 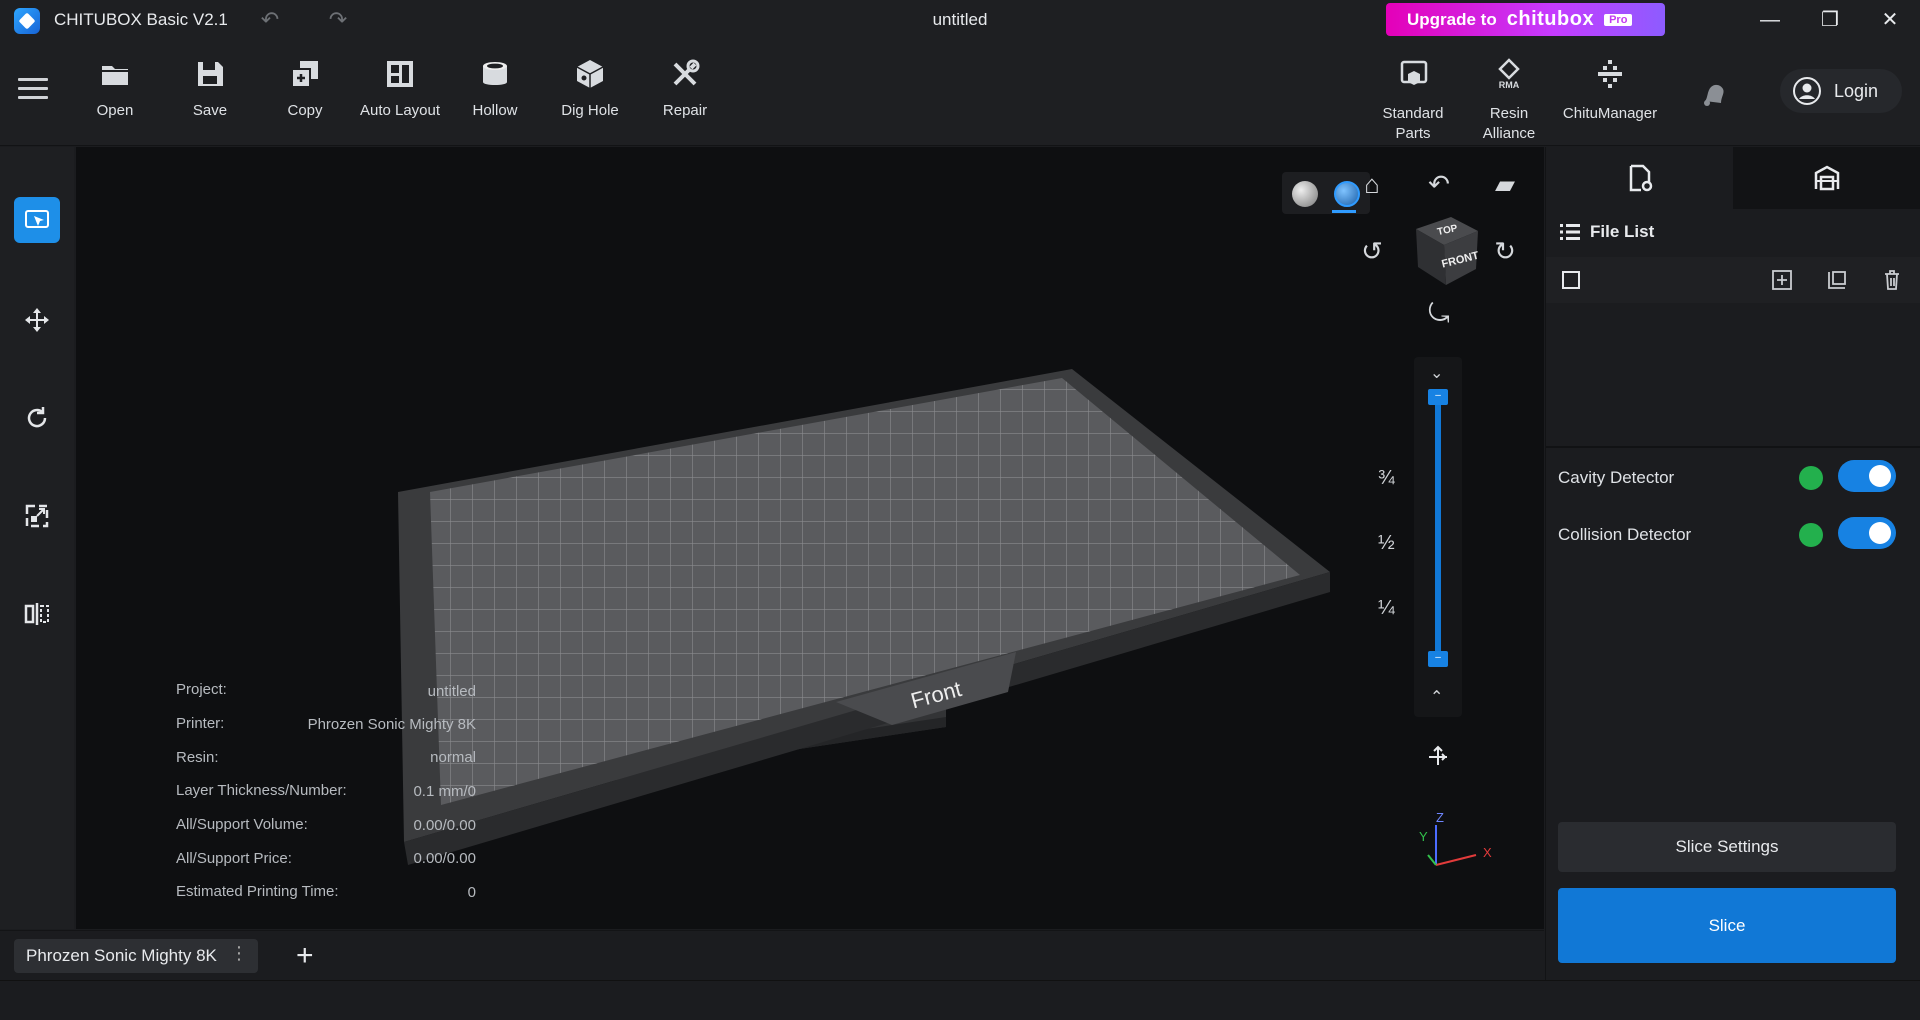 I want to click on chitubox-brand: chitubox, so click(x=1550, y=19).